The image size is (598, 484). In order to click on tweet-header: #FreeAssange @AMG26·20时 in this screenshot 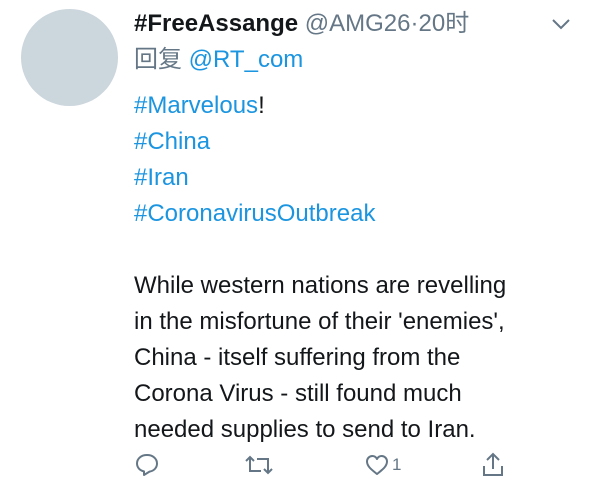, I will do `click(359, 24)`.